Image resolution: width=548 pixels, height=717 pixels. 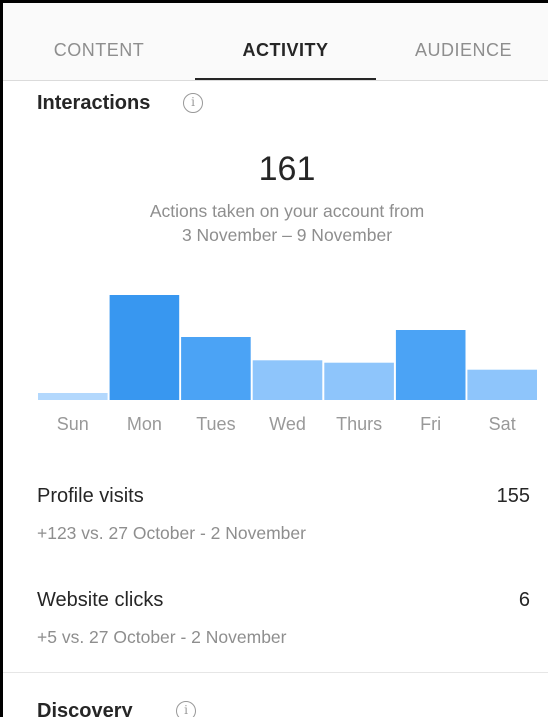 I want to click on website-clicks-value: 6, so click(x=524, y=600).